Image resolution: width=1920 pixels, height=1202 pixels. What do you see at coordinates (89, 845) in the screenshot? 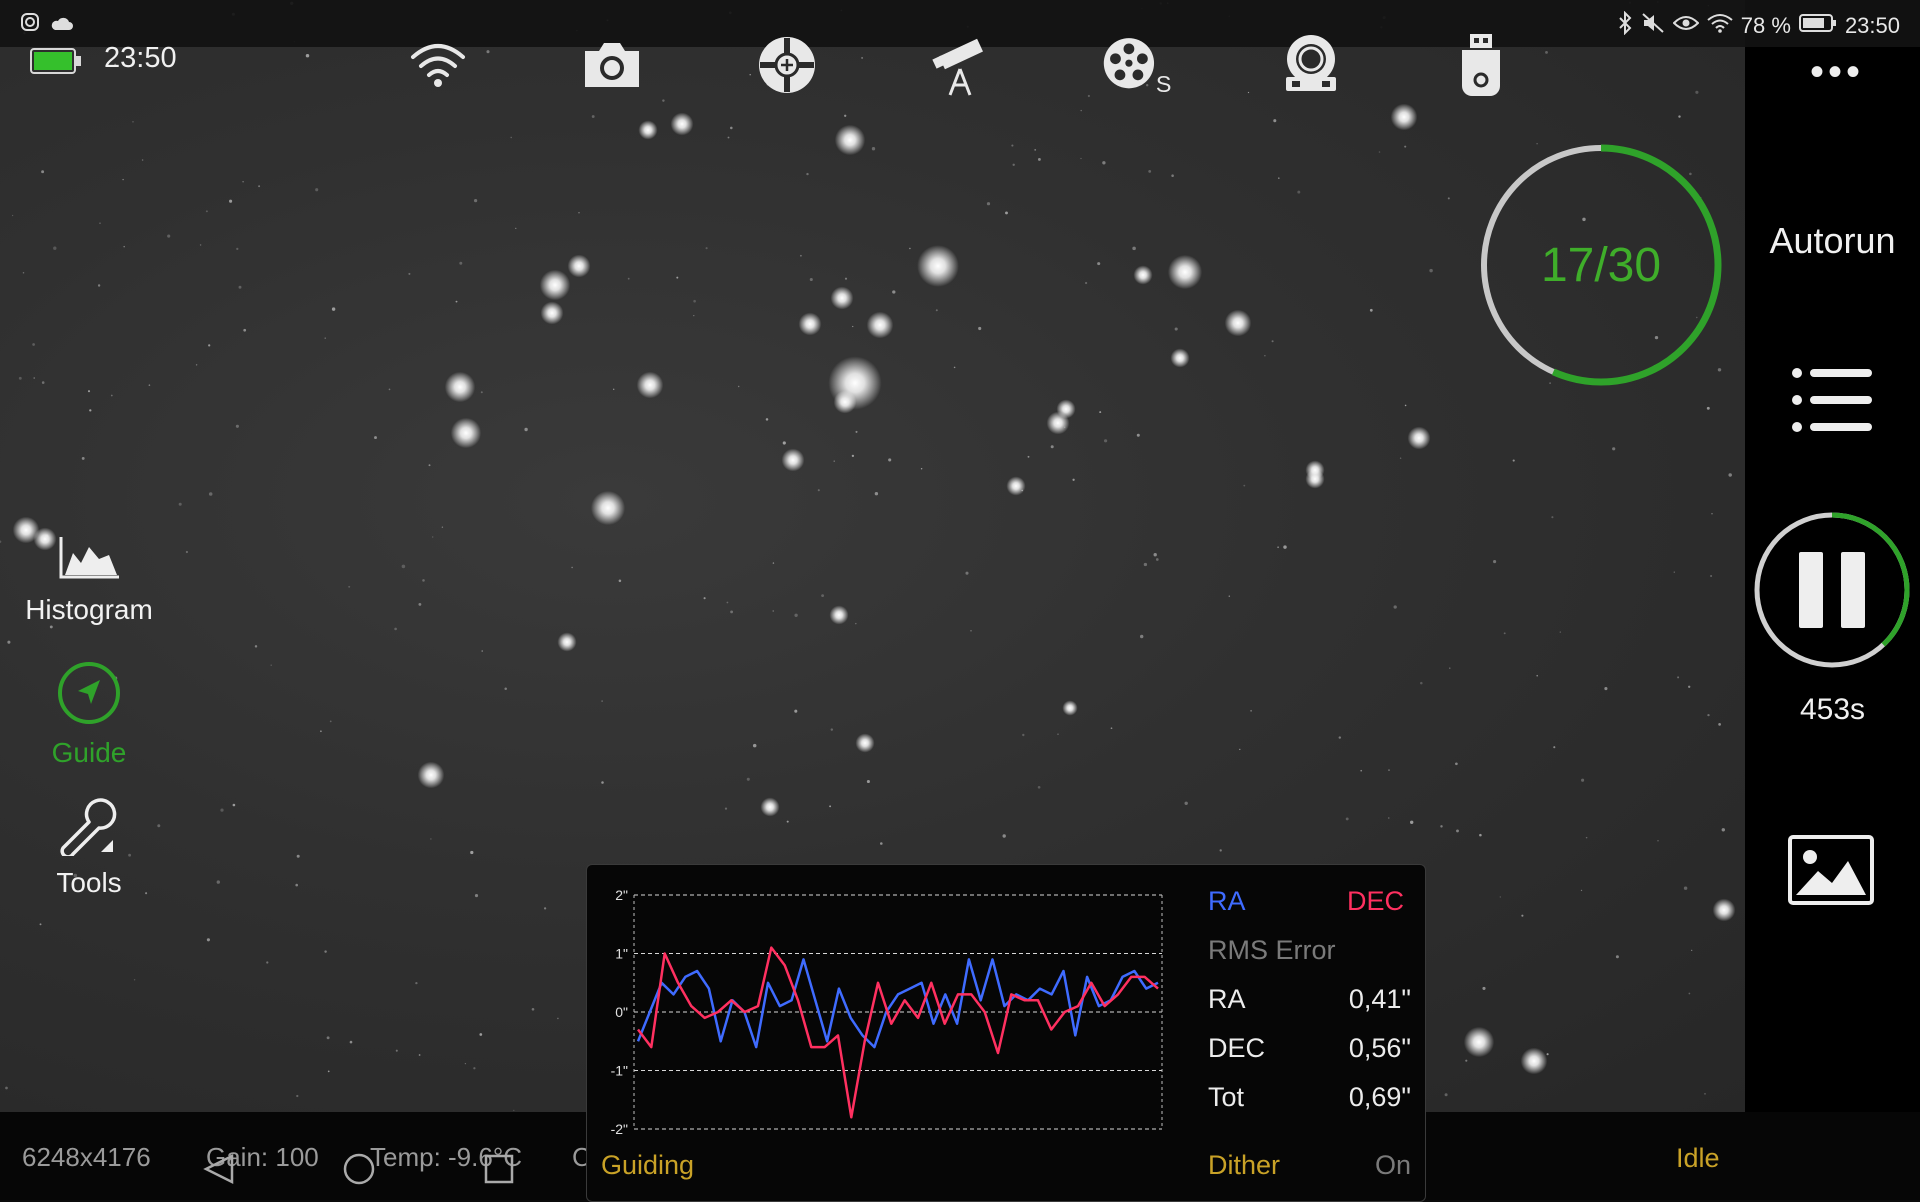
I see `tools-button: Tools` at bounding box center [89, 845].